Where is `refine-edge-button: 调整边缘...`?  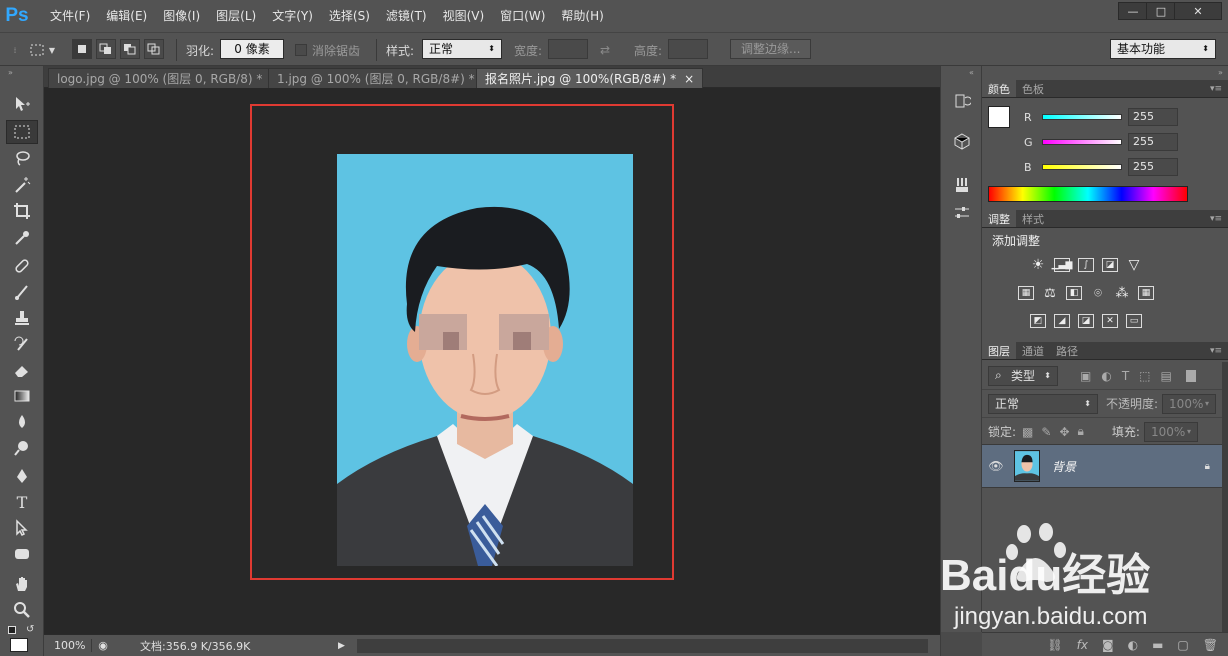 refine-edge-button: 调整边缘... is located at coordinates (771, 49).